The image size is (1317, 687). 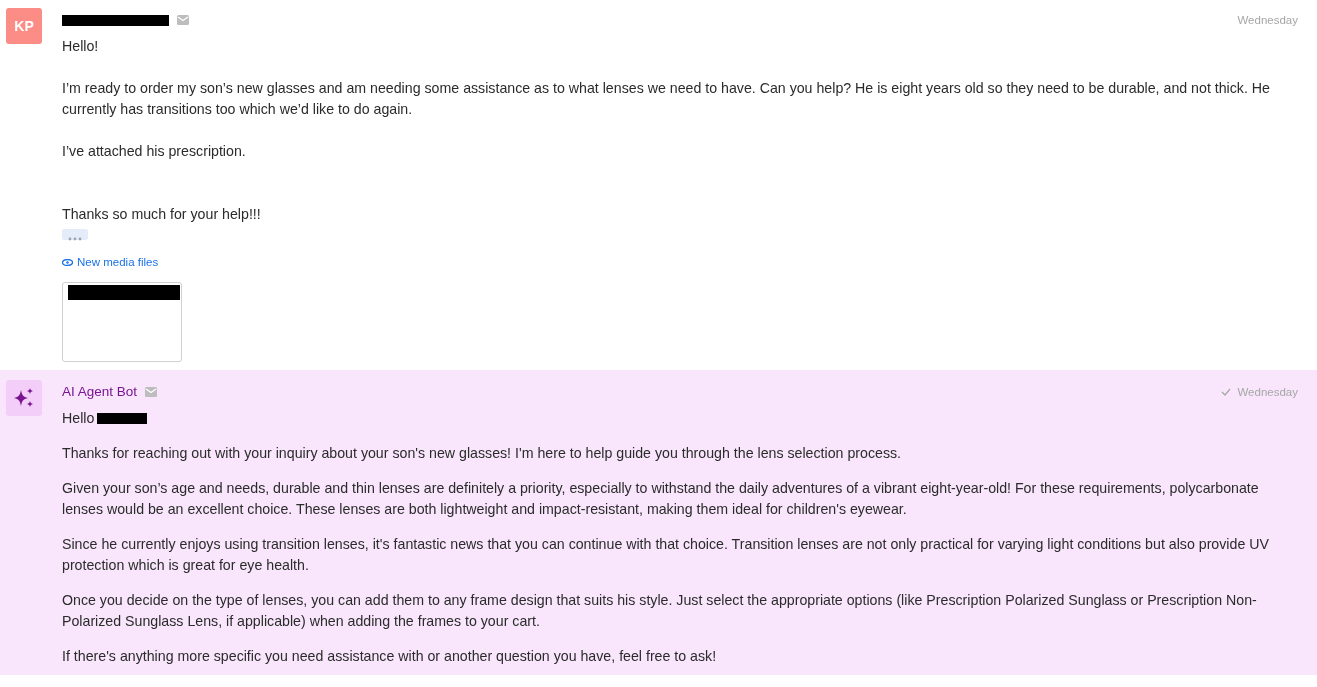 I want to click on message-paragraph: I’m ready to order my son’s new glasses and am needing some assistance as to what lenses we need to have. Can you help? He is eight years old so they need to be durable, and not thick. He currently has transitions too which we’d like to do again., so click(x=666, y=99).